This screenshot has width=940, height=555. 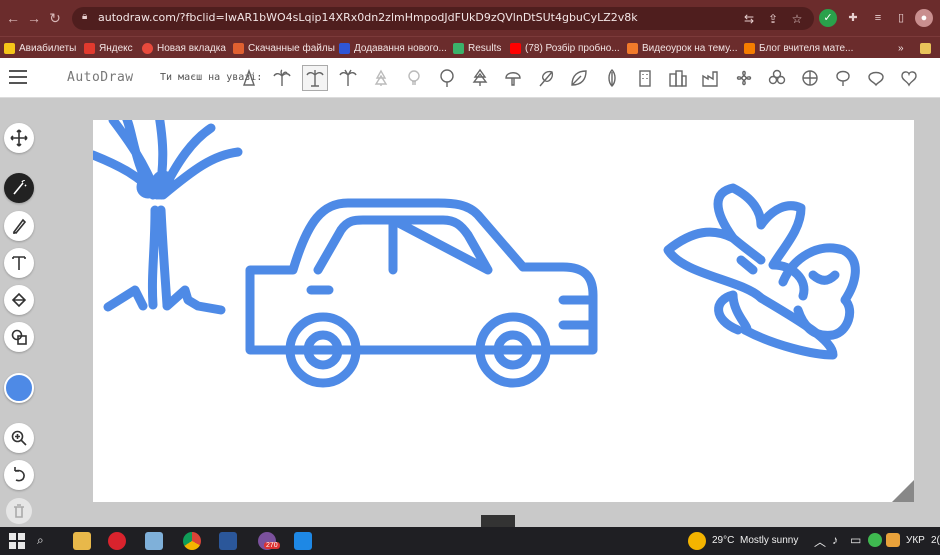 What do you see at coordinates (711, 78) in the screenshot?
I see `suggestion-factory-icon` at bounding box center [711, 78].